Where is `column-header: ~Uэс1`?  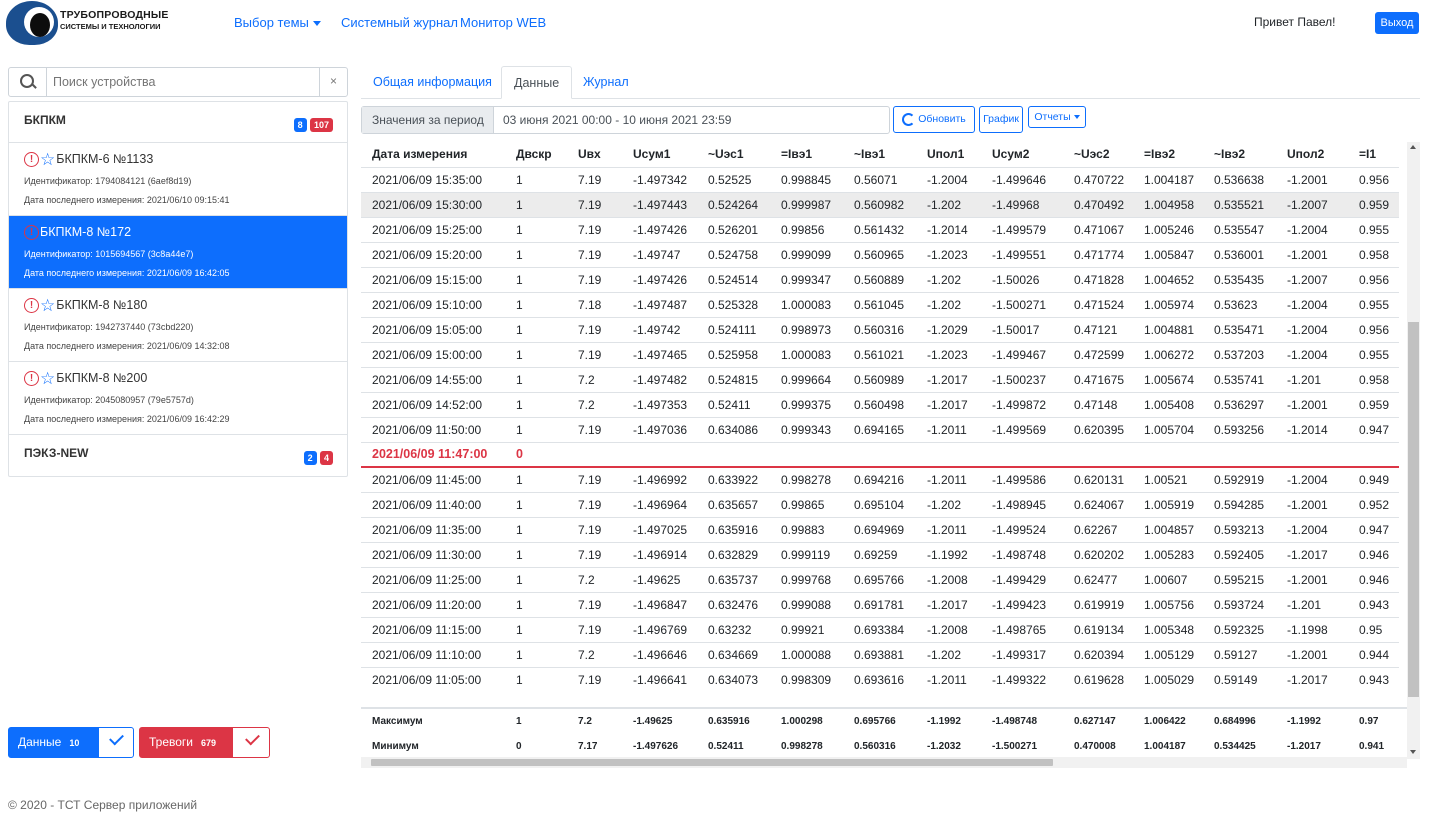
column-header: ~Uэс1 is located at coordinates (744, 154).